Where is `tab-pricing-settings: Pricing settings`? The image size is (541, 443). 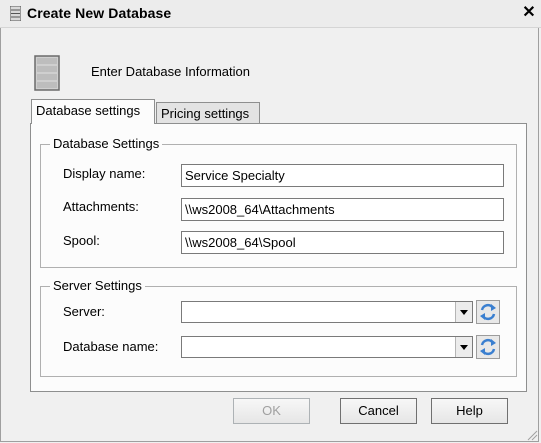 tab-pricing-settings: Pricing settings is located at coordinates (208, 113).